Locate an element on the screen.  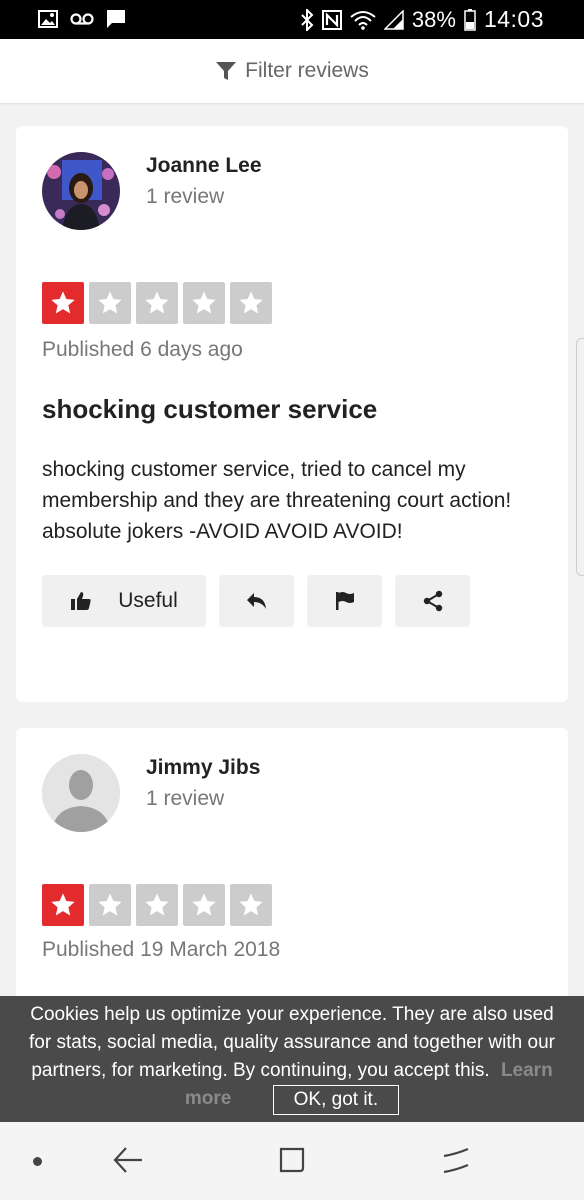
message-icon is located at coordinates (116, 19).